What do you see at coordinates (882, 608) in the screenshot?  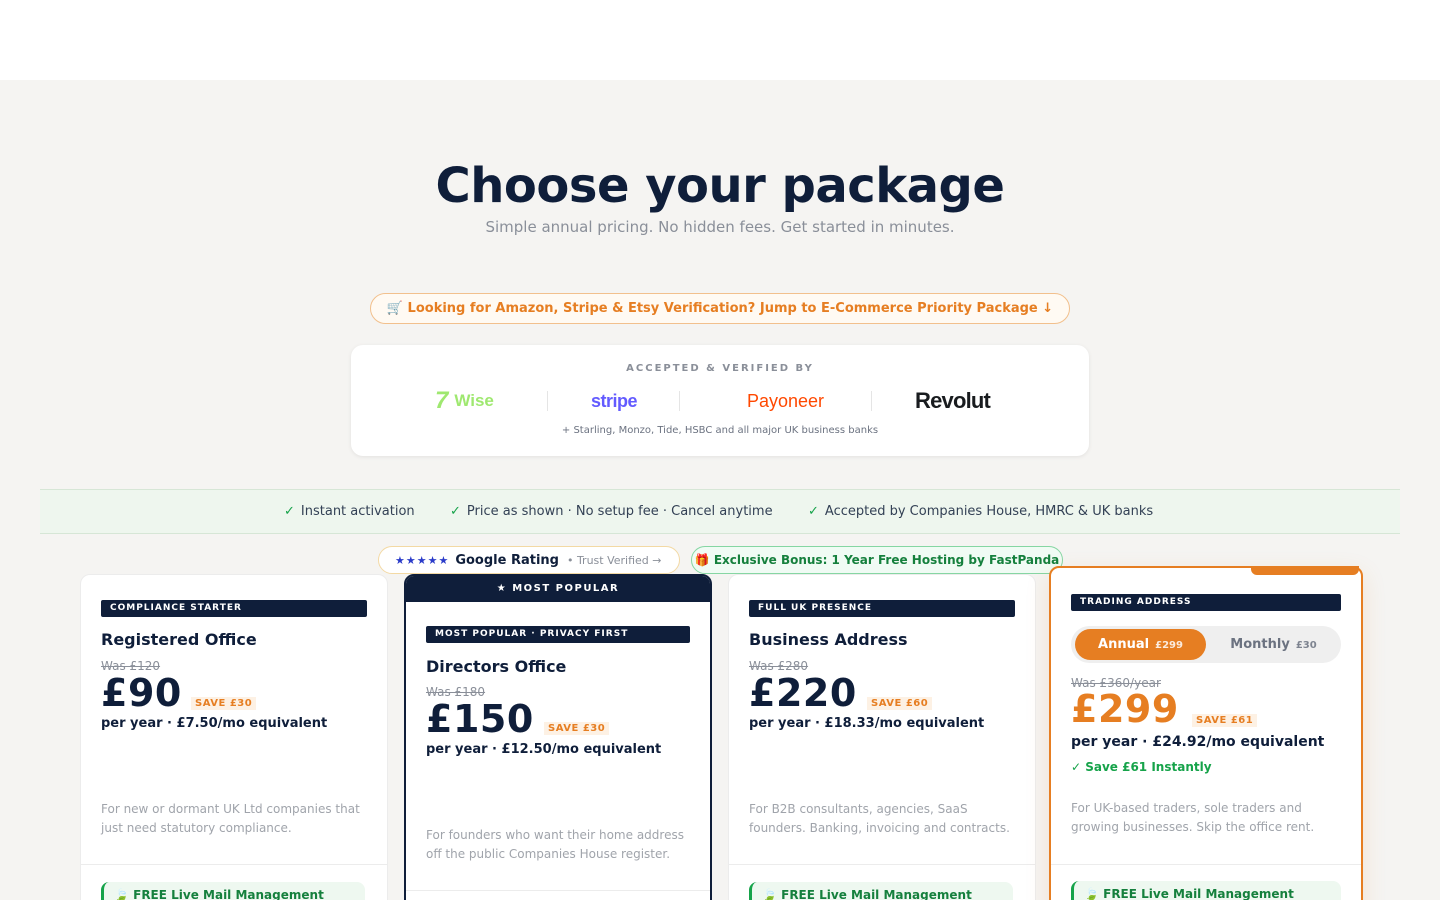 I see `plan-tag: FULL UK PRESENCE` at bounding box center [882, 608].